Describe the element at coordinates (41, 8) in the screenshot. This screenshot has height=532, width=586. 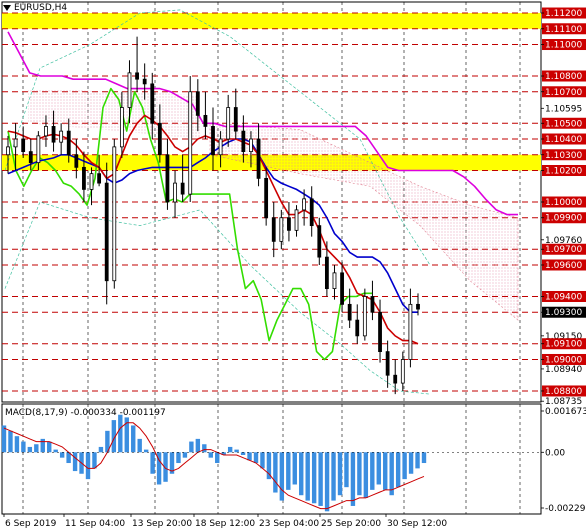
I see `symbol-label: EURUSD,H4` at that location.